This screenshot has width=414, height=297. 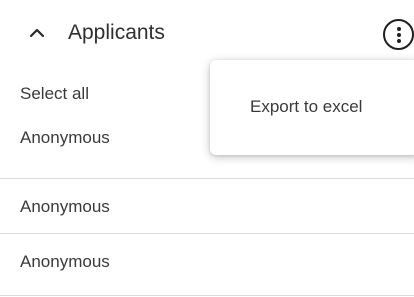 I want to click on export-to-excel-menu-item: Export to excel, so click(x=306, y=107).